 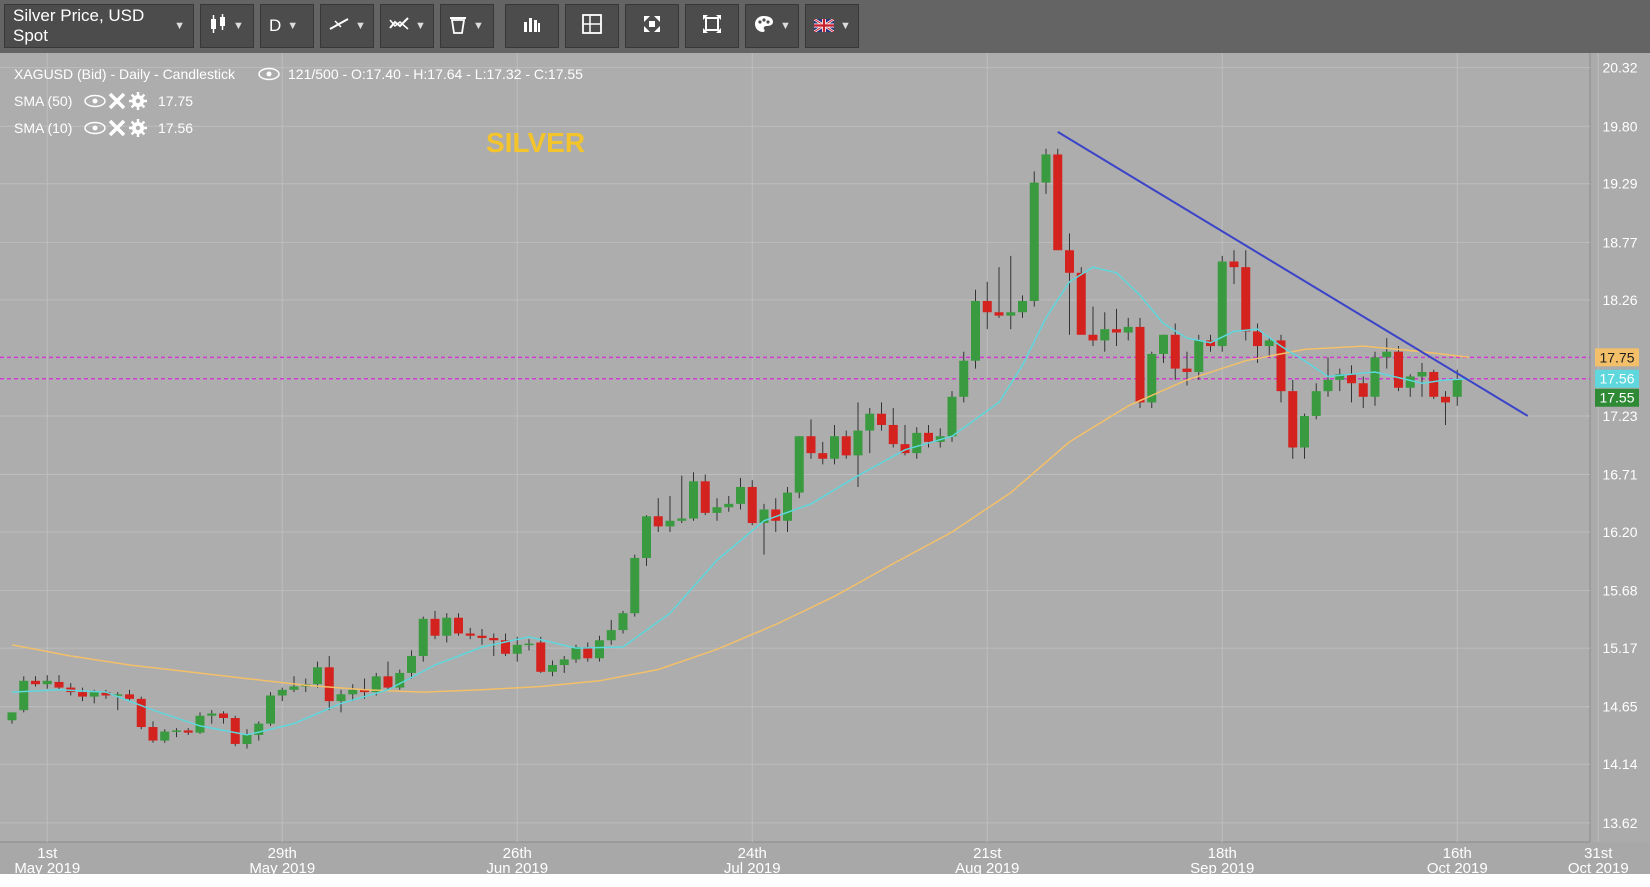 I want to click on price-label-sma50-text: 17.75, so click(x=1616, y=357).